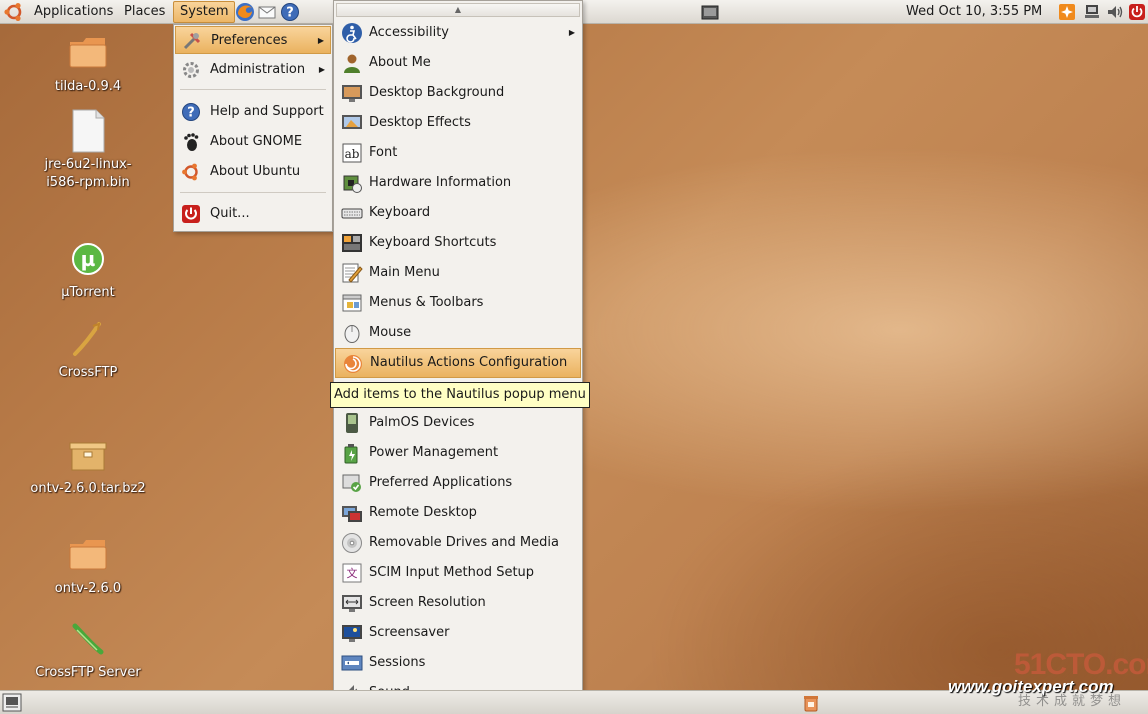 The width and height of the screenshot is (1148, 714). Describe the element at coordinates (458, 363) in the screenshot. I see `pref-item-nautilus-actions: Nautilus Actions Configuration` at that location.